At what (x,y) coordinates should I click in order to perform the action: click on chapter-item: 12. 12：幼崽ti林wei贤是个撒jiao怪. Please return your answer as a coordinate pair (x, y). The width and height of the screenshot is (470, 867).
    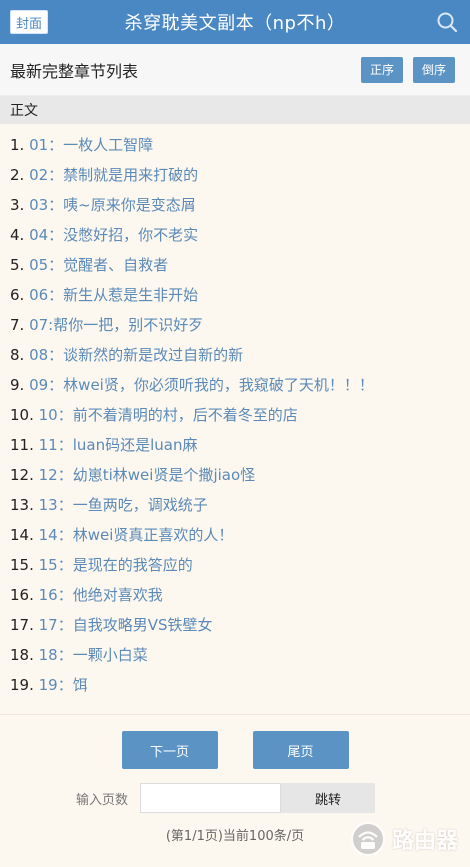
    Looking at the image, I should click on (240, 475).